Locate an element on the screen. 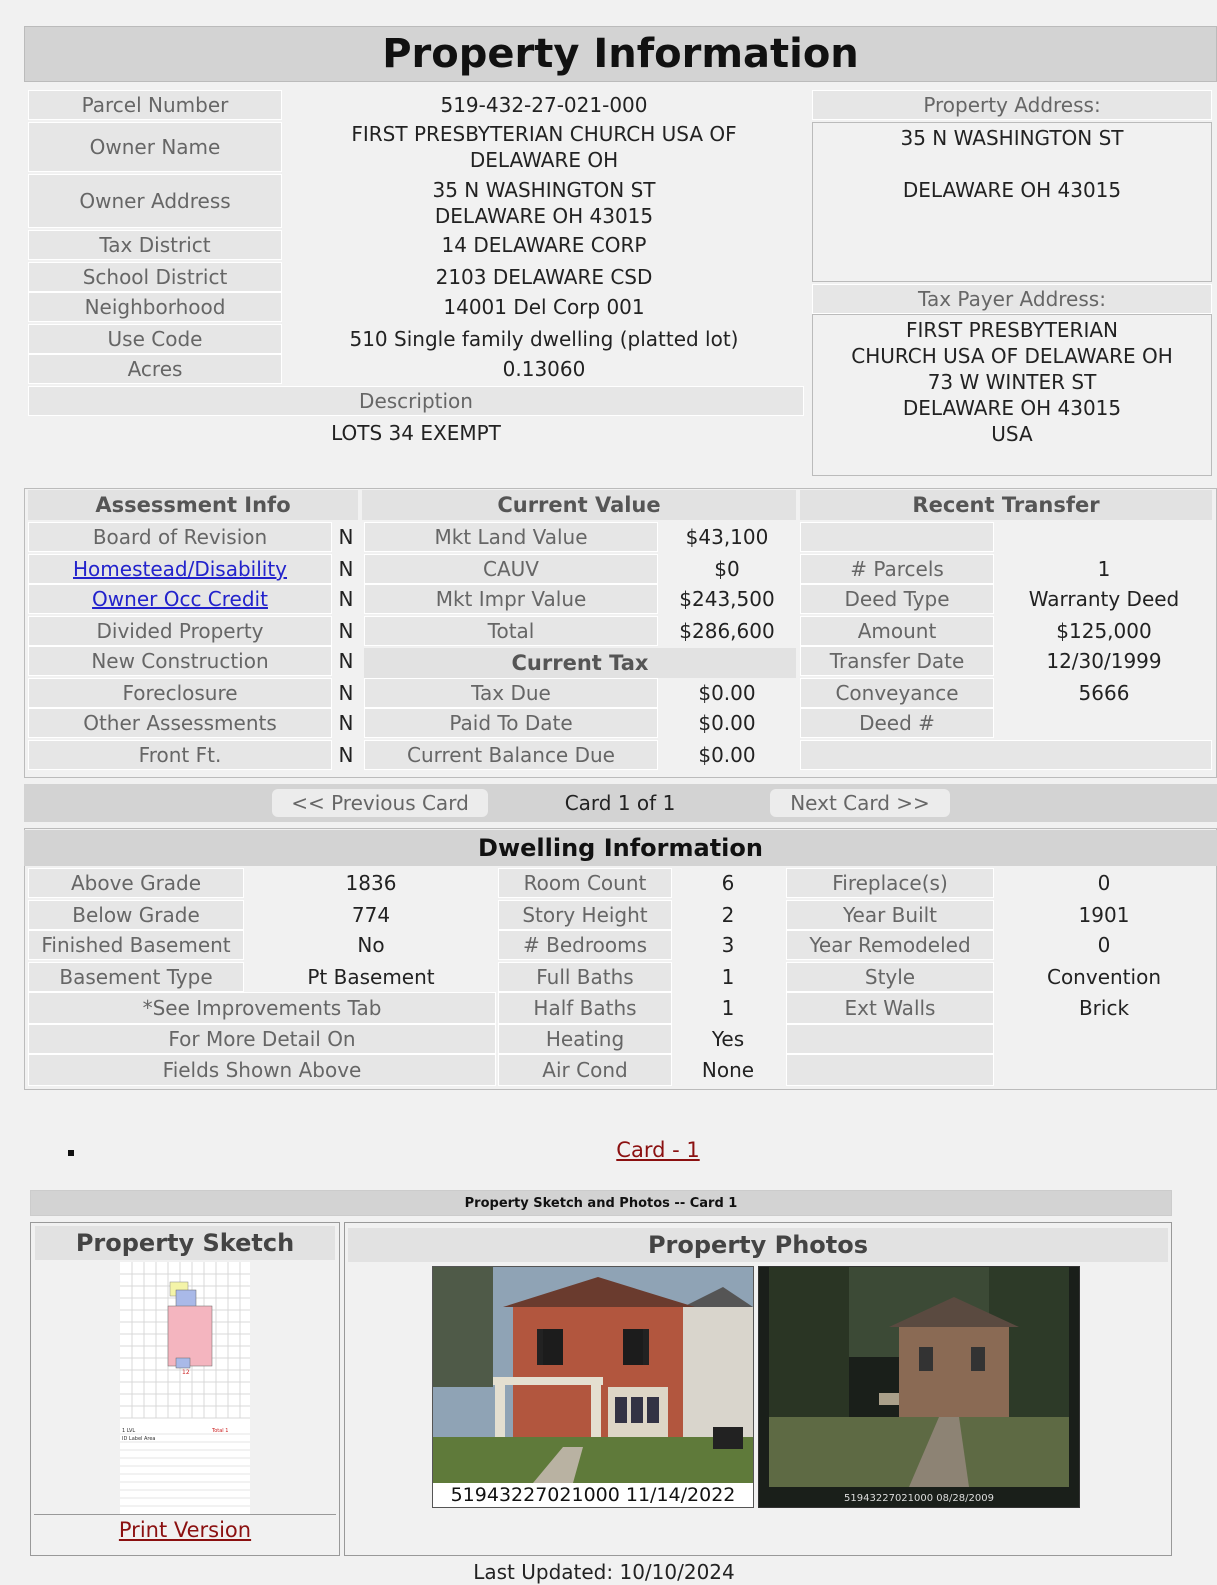  current-tax-header: Current Tax is located at coordinates (580, 663).